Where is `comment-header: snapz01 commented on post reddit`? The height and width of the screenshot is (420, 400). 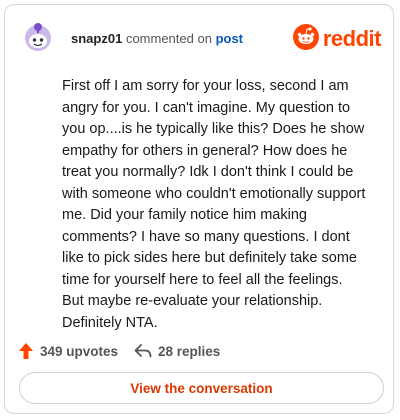 comment-header: snapz01 commented on post reddit is located at coordinates (200, 39).